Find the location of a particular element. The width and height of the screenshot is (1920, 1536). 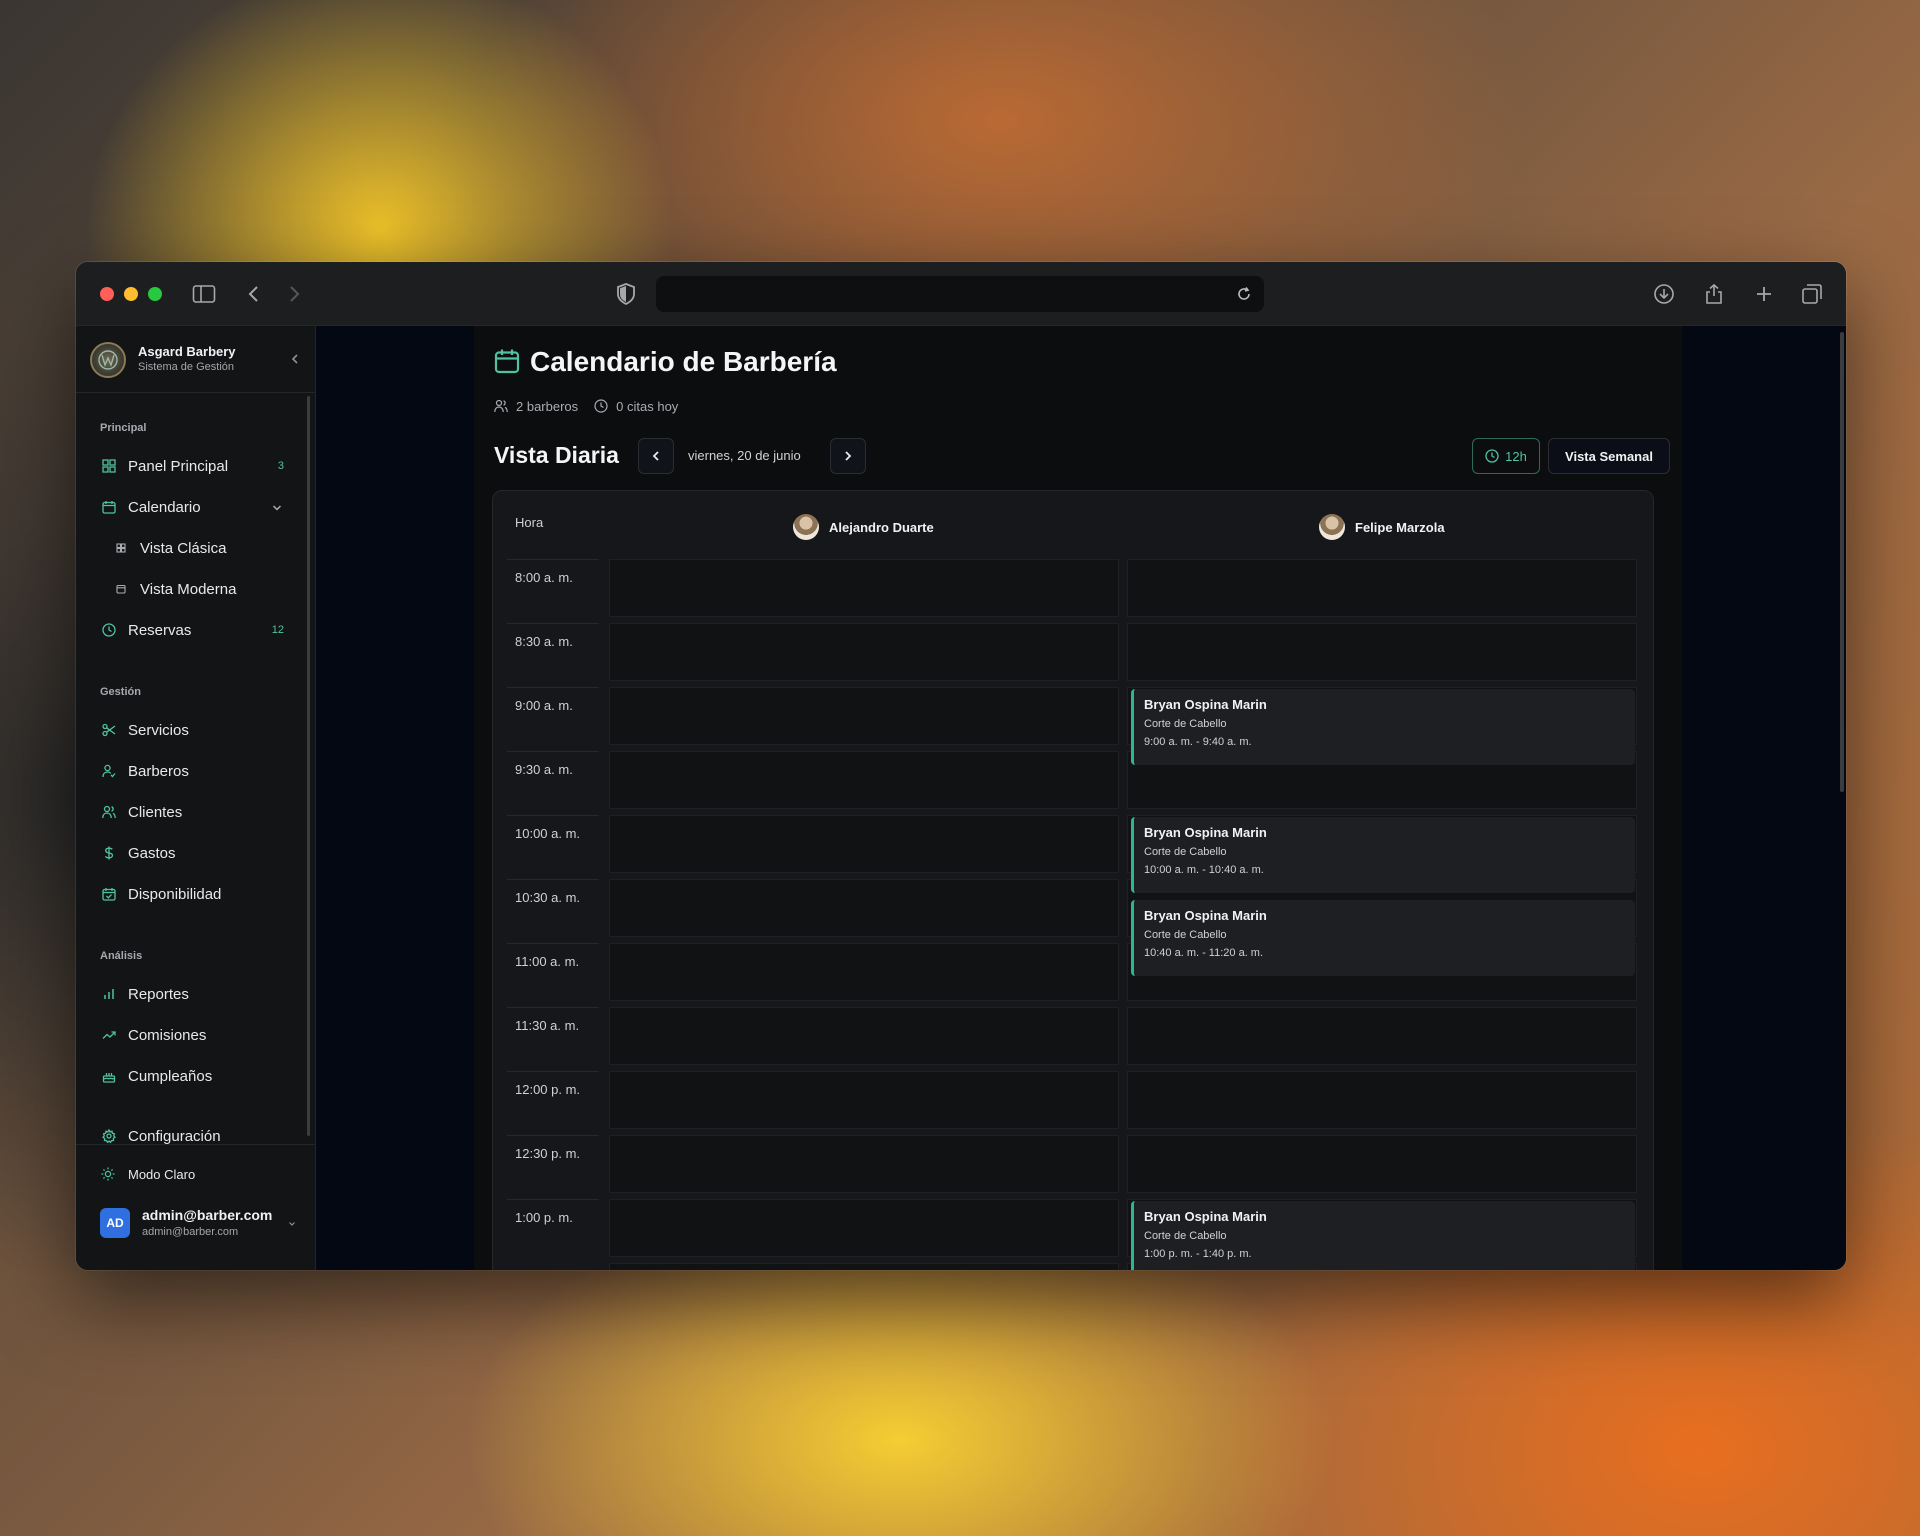

appointment-time: 9:00 a. m. - 9:40 a. m. is located at coordinates (1198, 742).